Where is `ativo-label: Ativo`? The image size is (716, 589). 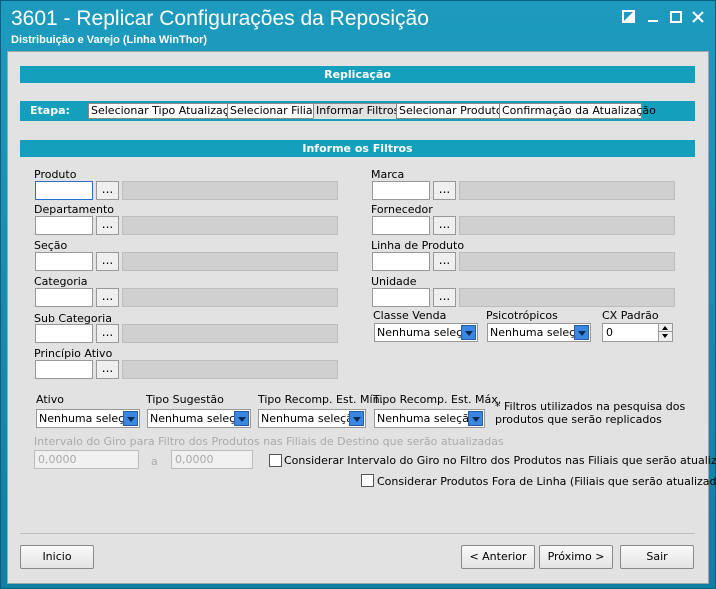
ativo-label: Ativo is located at coordinates (50, 399).